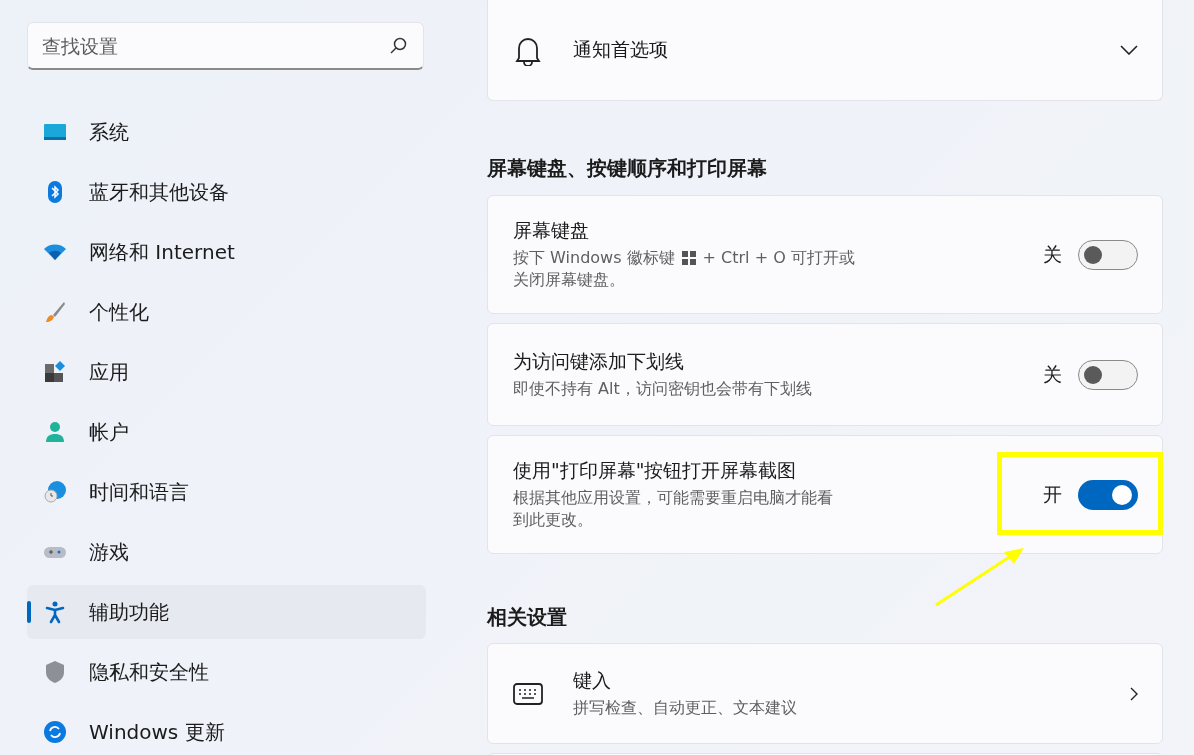 The height and width of the screenshot is (755, 1194). I want to click on search-icon, so click(399, 46).